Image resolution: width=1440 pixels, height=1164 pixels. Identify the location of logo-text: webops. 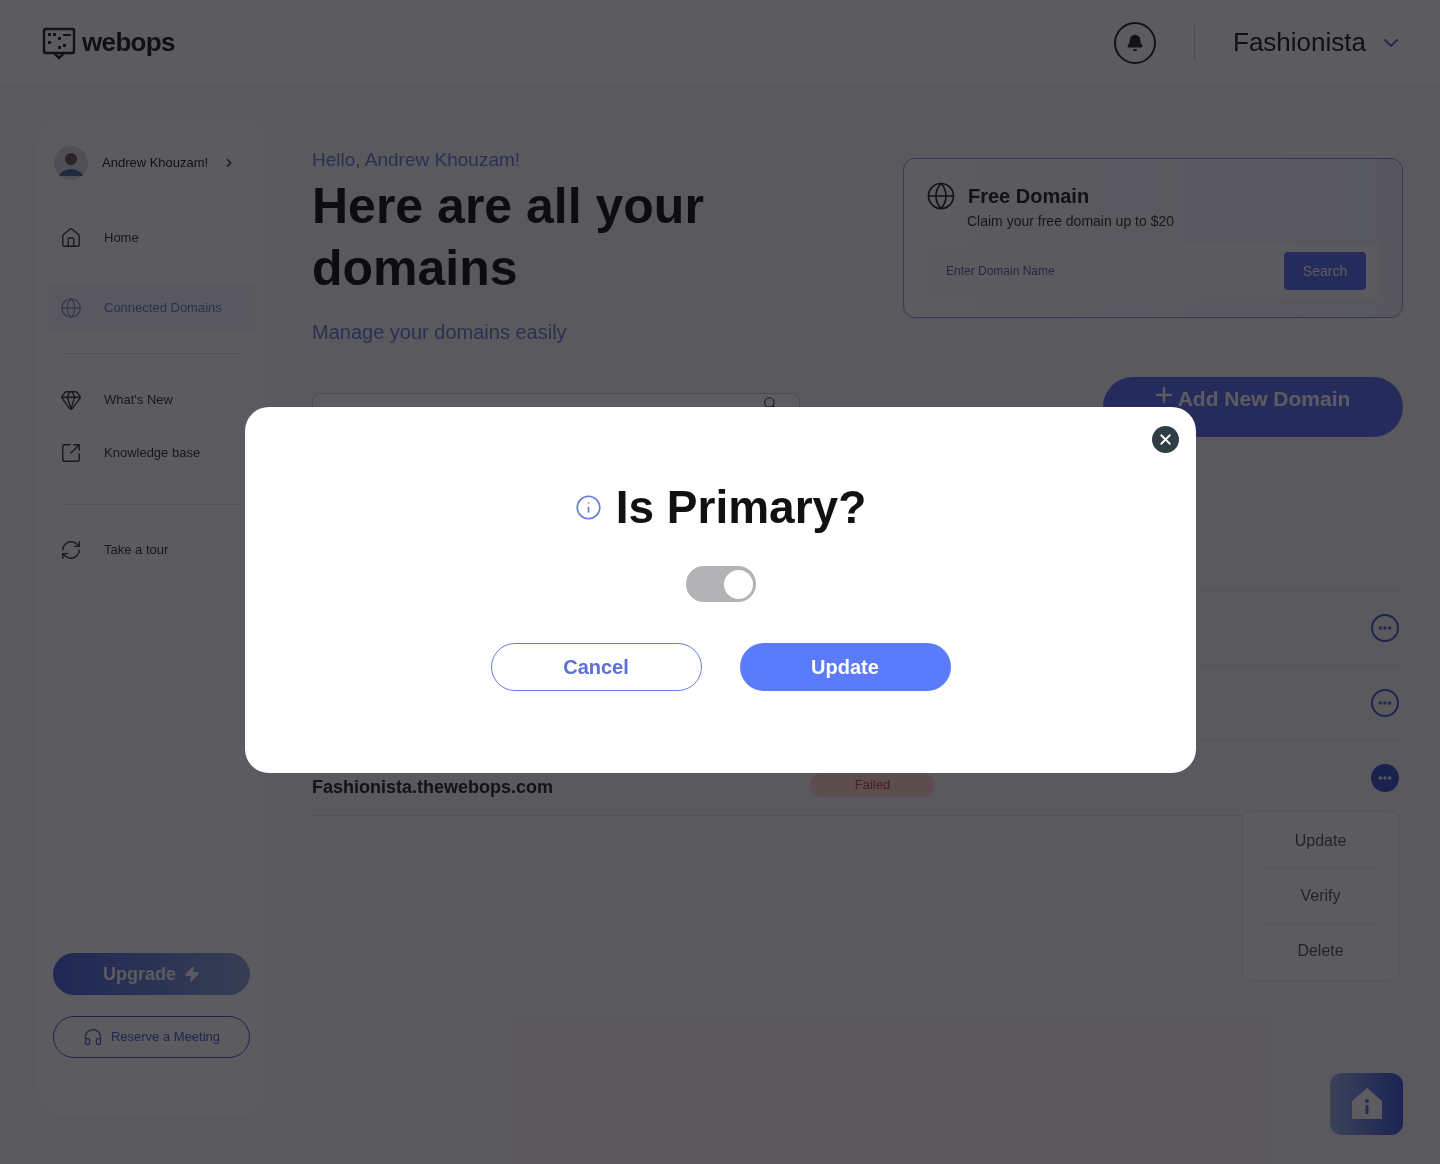
(128, 42).